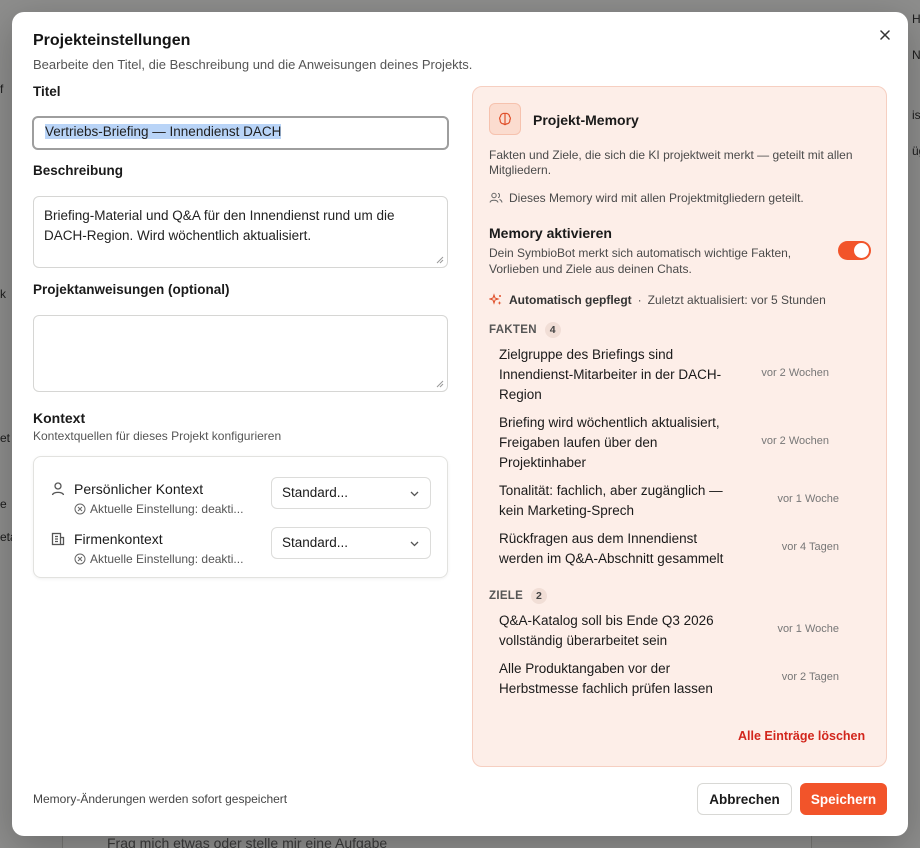 This screenshot has width=920, height=848. What do you see at coordinates (736, 300) in the screenshot?
I see `memory-updated-label: Zuletzt aktualisiert: vor 5 Stunden` at bounding box center [736, 300].